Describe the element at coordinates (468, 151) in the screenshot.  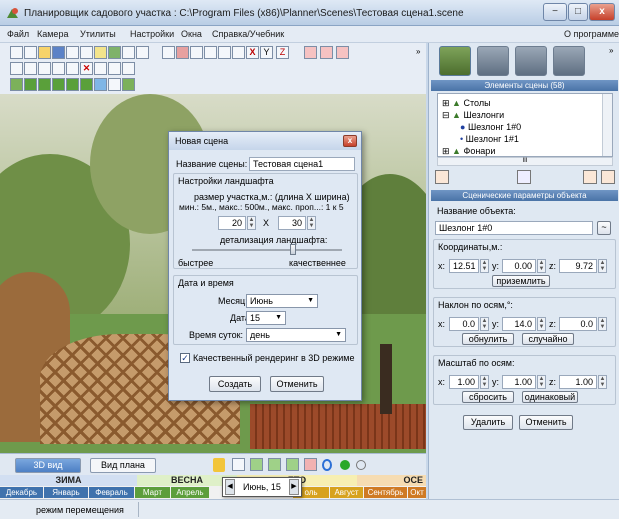
I see `tree-item-lanterns: ⊞ ▲ Фонари` at that location.